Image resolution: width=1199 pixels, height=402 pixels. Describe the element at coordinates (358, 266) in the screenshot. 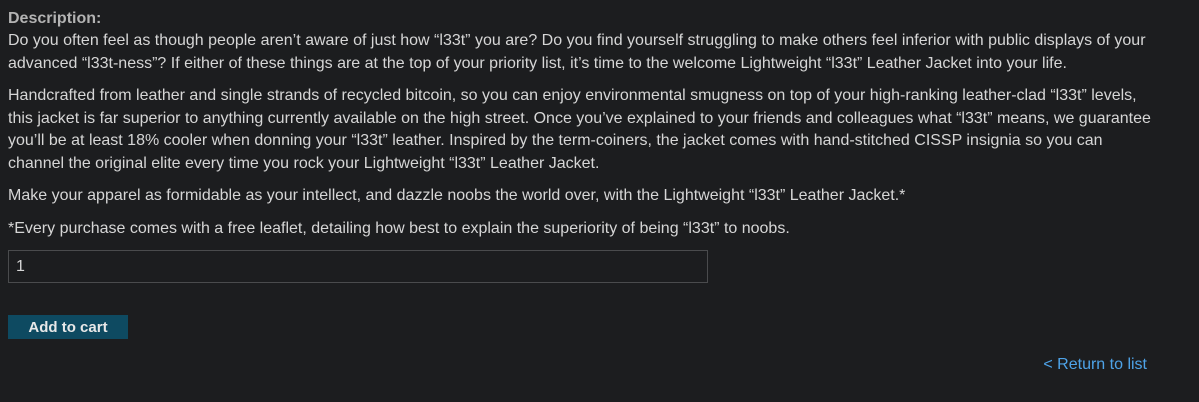

I see `quantity-input` at that location.